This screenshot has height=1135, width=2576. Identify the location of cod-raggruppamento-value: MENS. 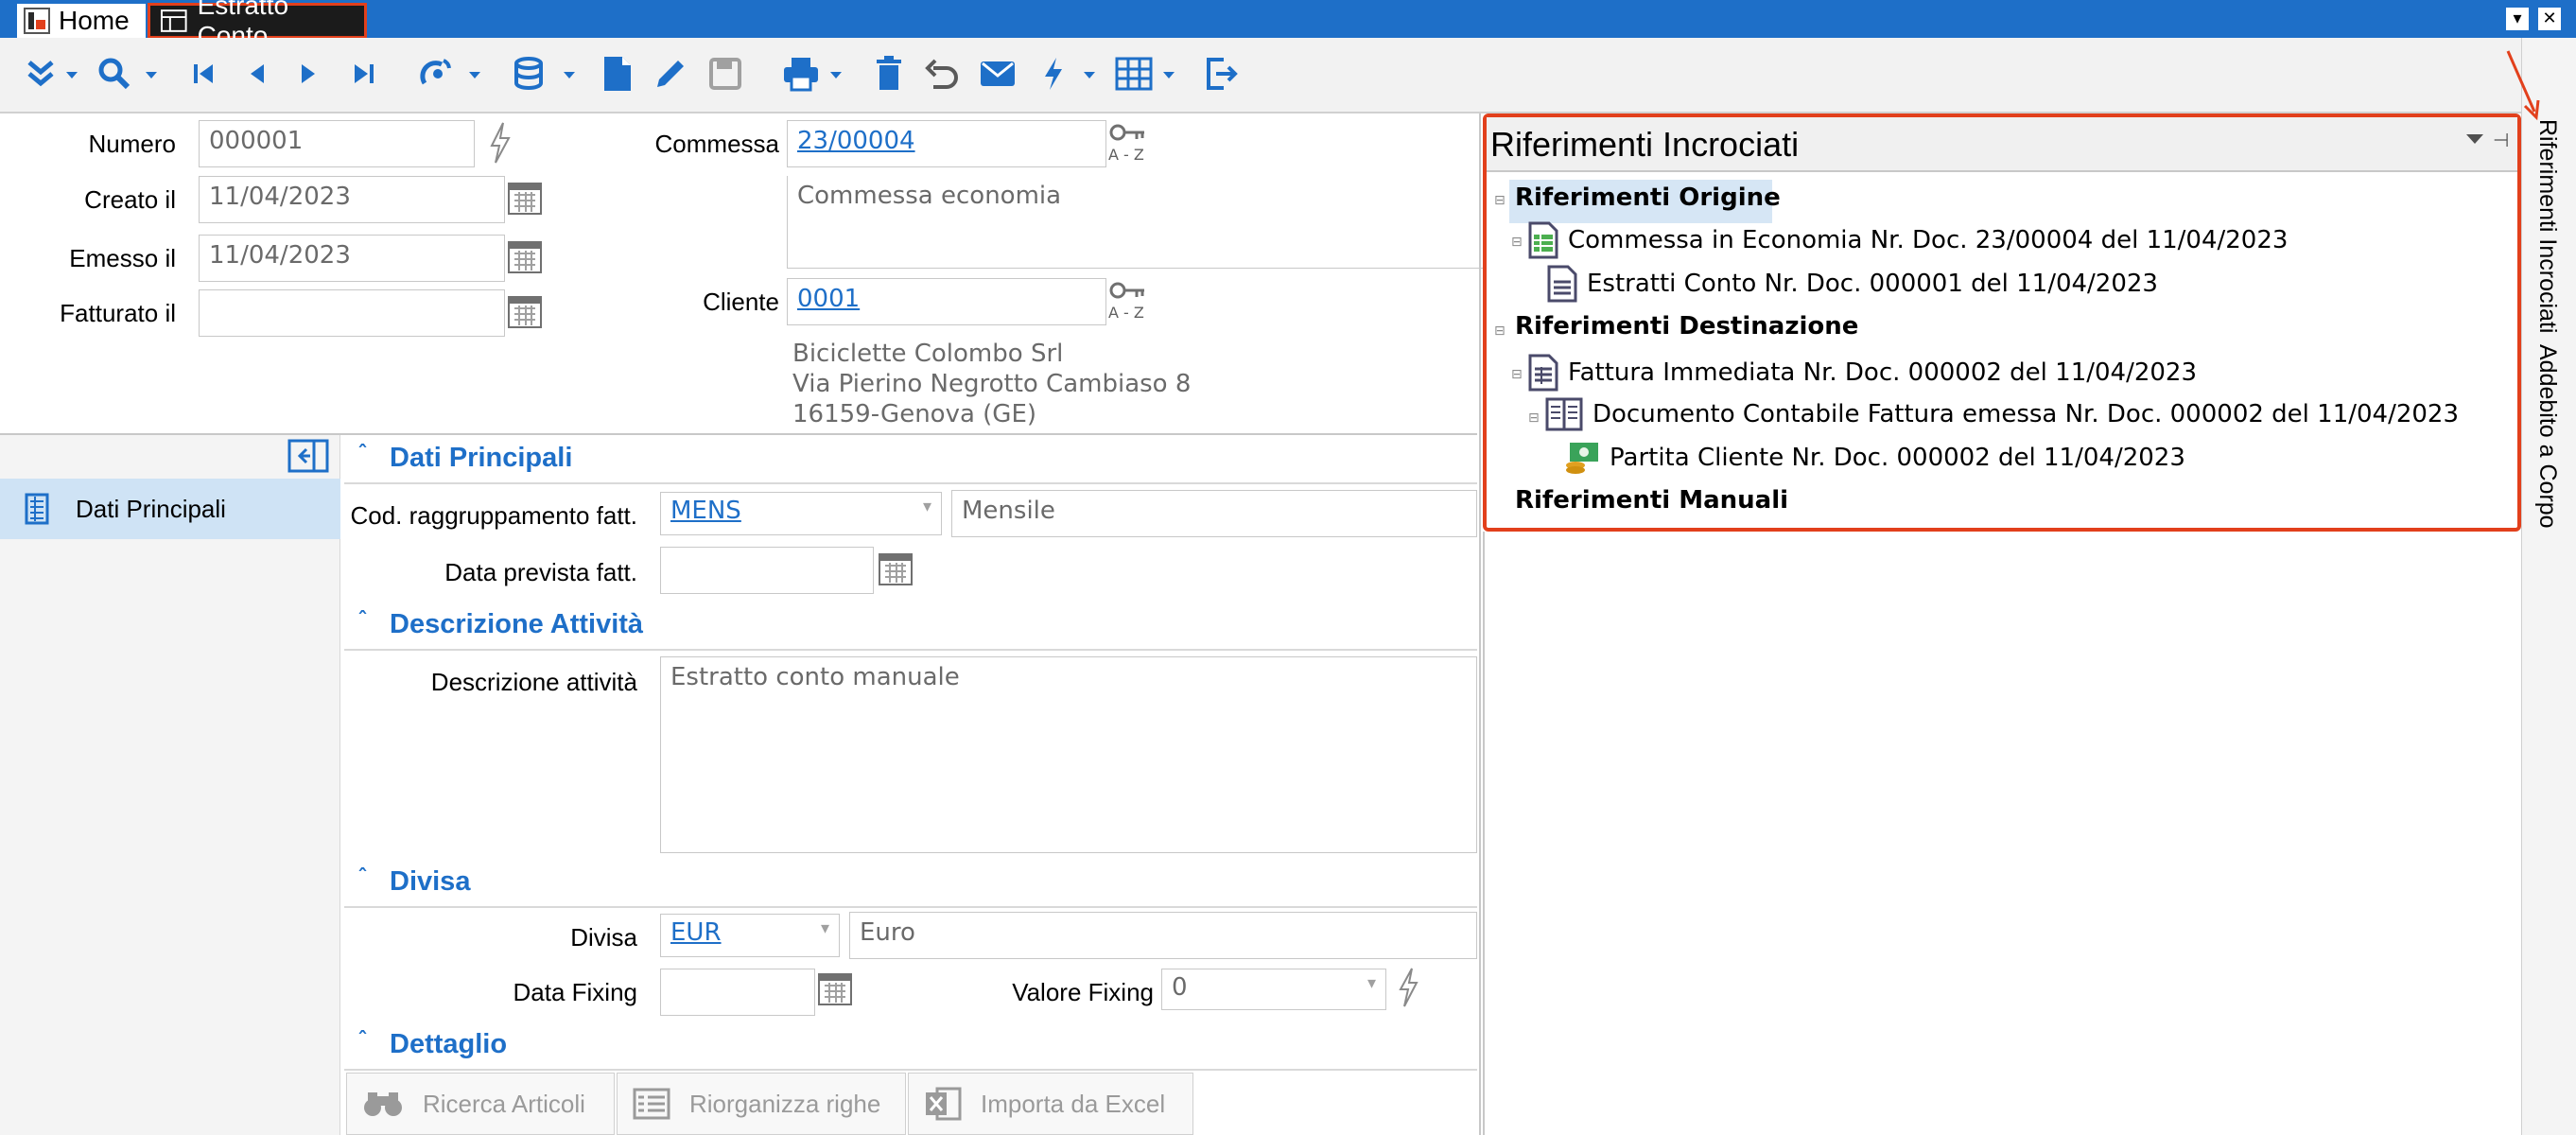
(705, 511).